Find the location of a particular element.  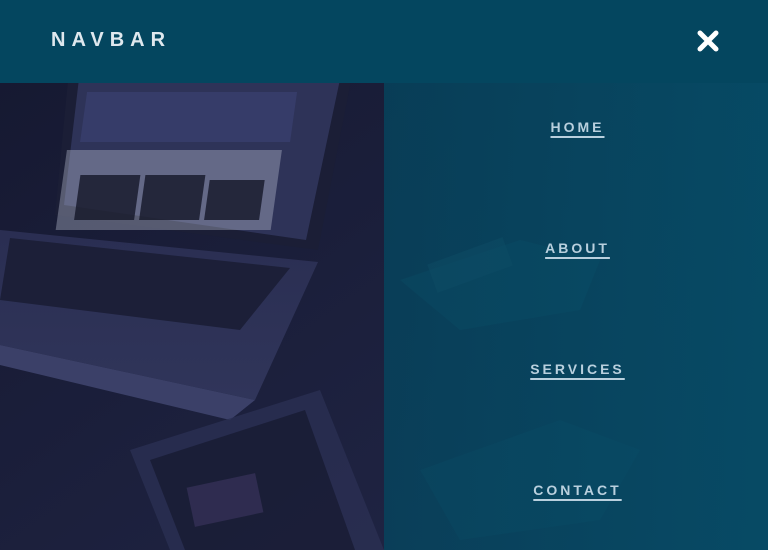

services-link: SERVICES is located at coordinates (576, 369).